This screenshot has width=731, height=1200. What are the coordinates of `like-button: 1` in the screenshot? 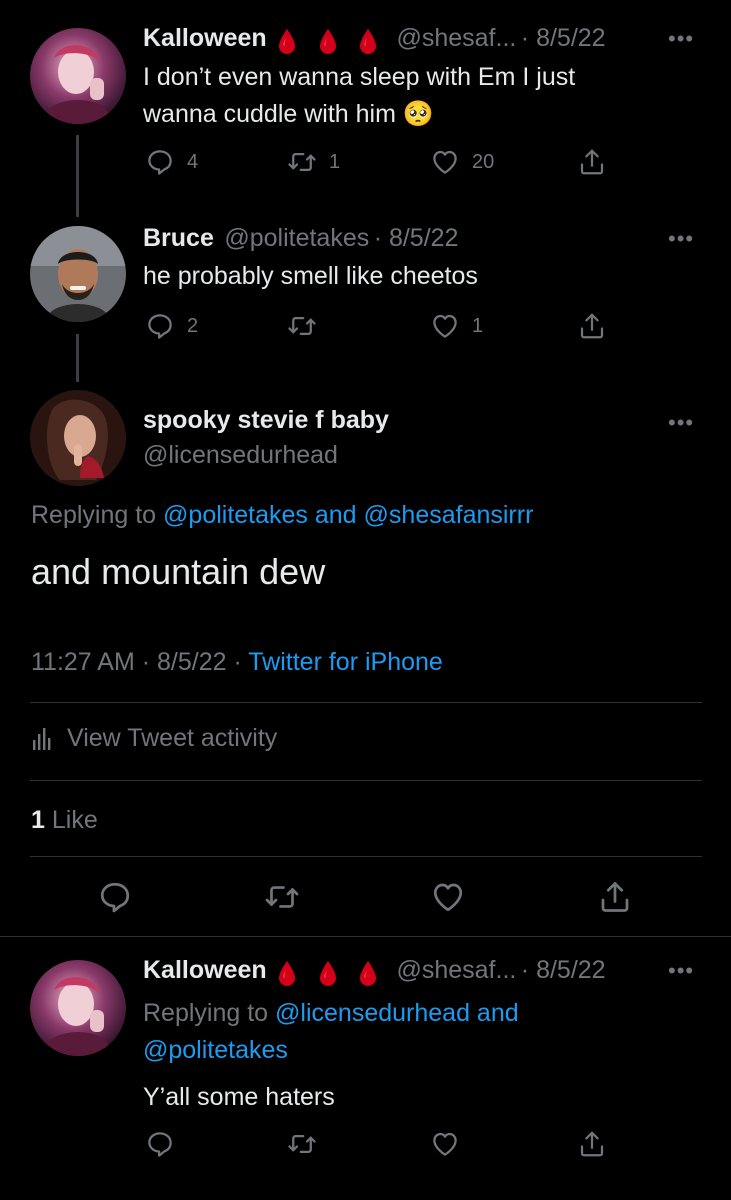 It's located at (456, 326).